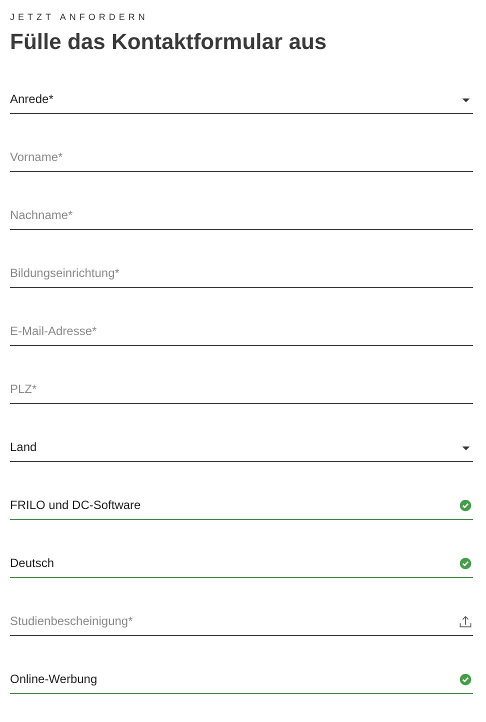  Describe the element at coordinates (169, 42) in the screenshot. I see `form-title: Fülle das Kontaktformular aus` at that location.